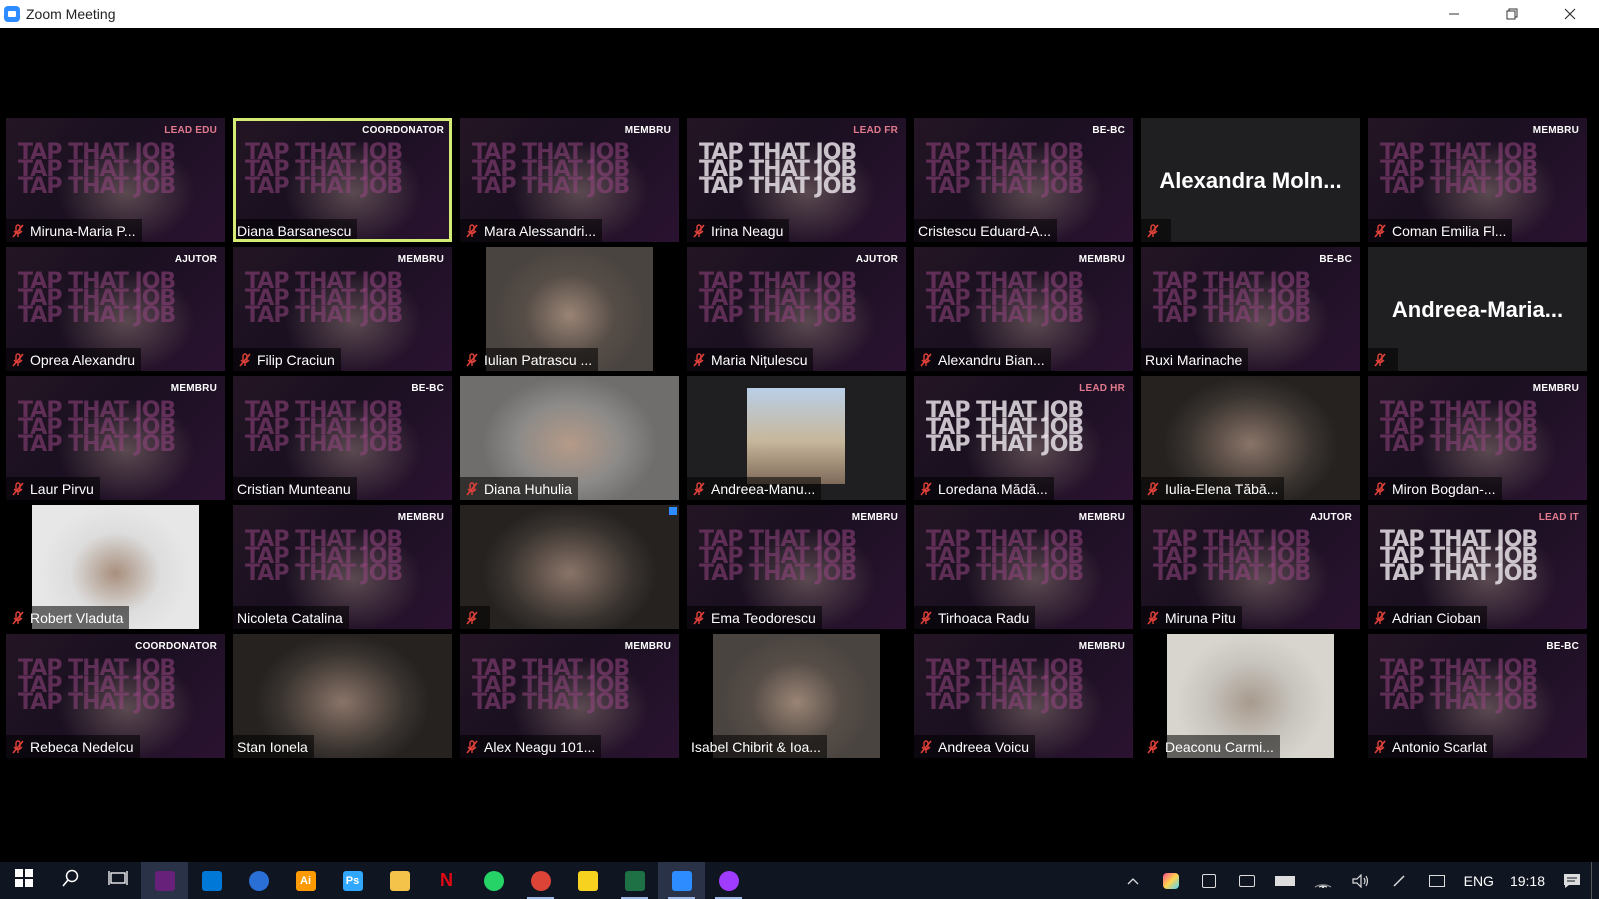 Image resolution: width=1599 pixels, height=899 pixels. What do you see at coordinates (1102, 388) in the screenshot?
I see `role-badge: LEAD HR` at bounding box center [1102, 388].